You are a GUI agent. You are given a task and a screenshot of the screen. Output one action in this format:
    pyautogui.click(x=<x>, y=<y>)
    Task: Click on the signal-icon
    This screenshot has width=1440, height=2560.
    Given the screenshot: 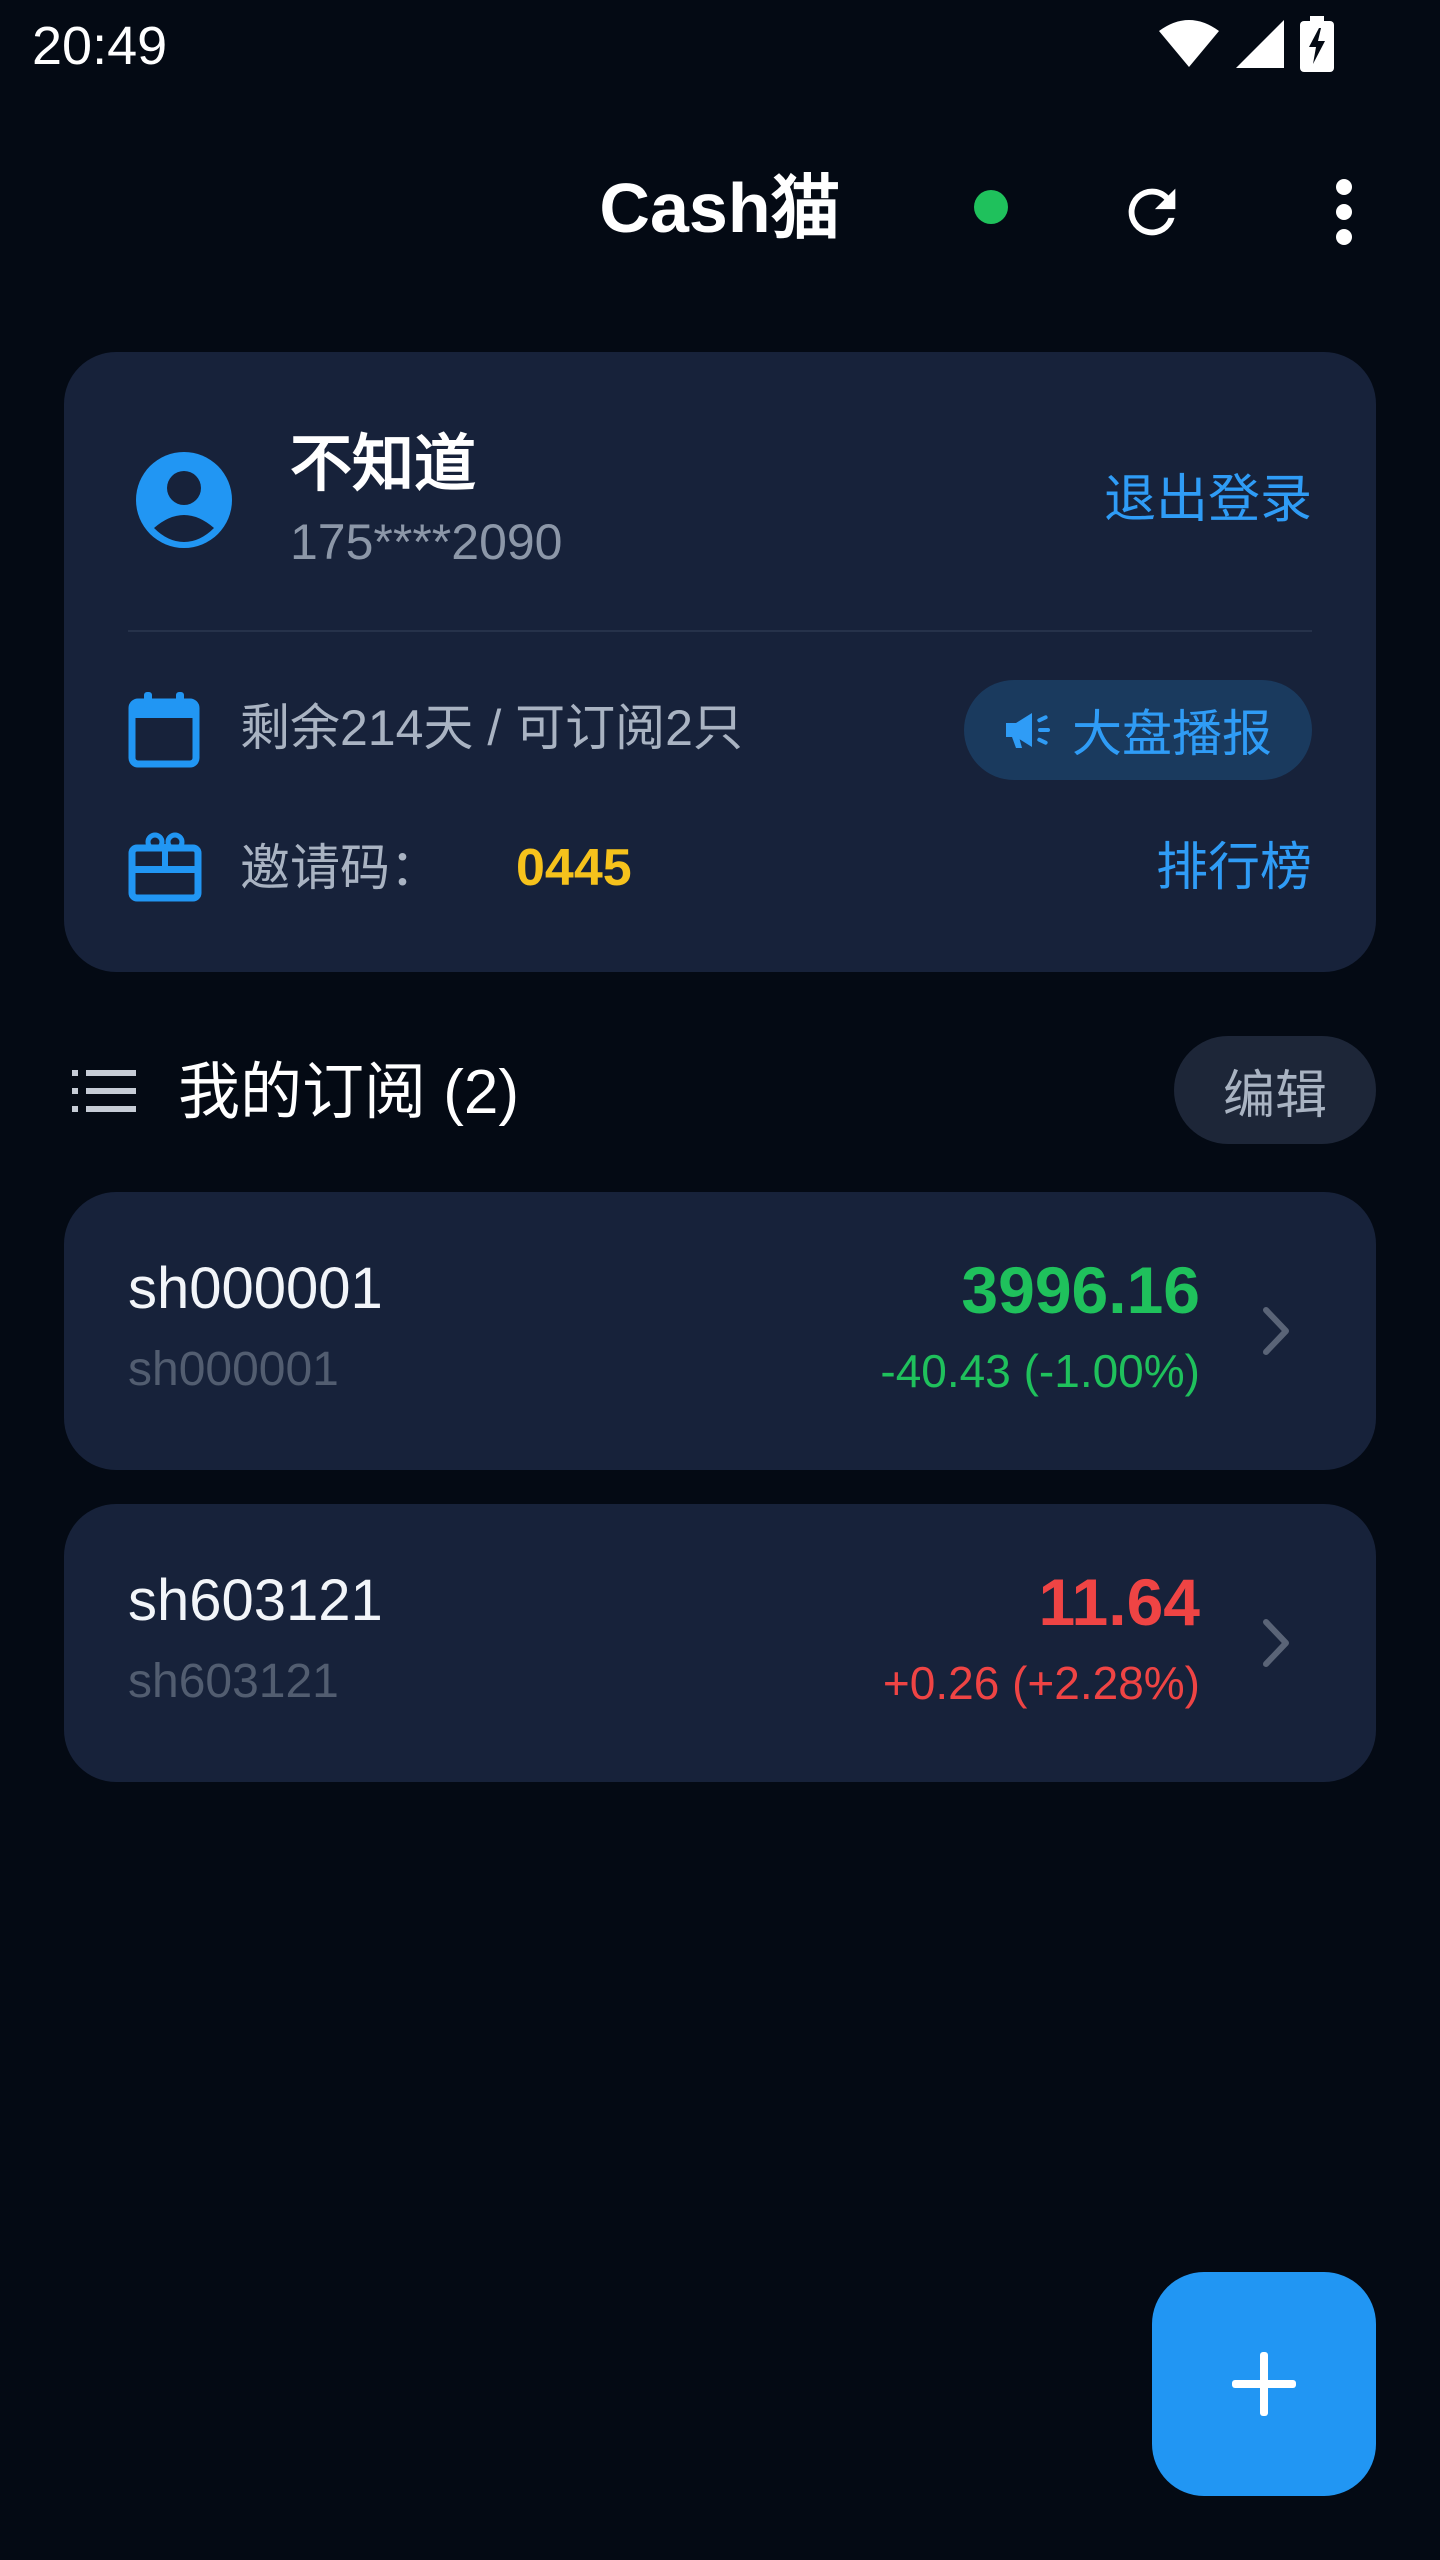 What is the action you would take?
    pyautogui.click(x=1260, y=46)
    